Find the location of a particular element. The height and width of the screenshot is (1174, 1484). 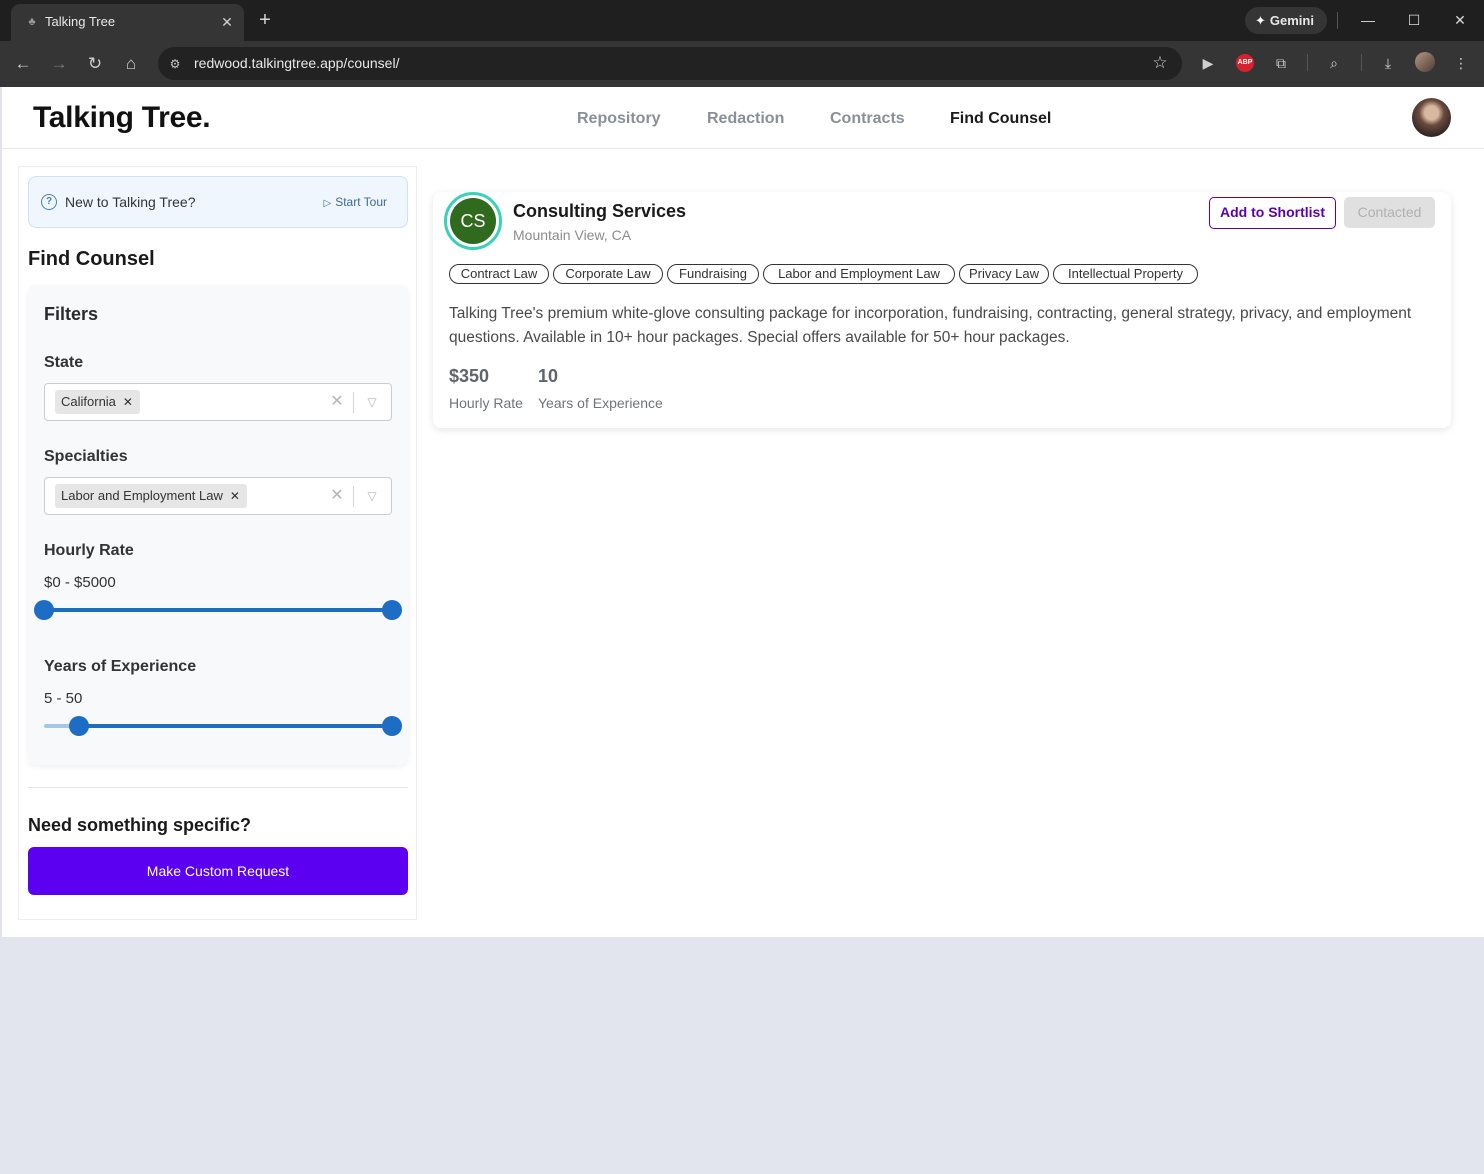

specialty-chip: Labor and Employment Law ✕ is located at coordinates (151, 496).